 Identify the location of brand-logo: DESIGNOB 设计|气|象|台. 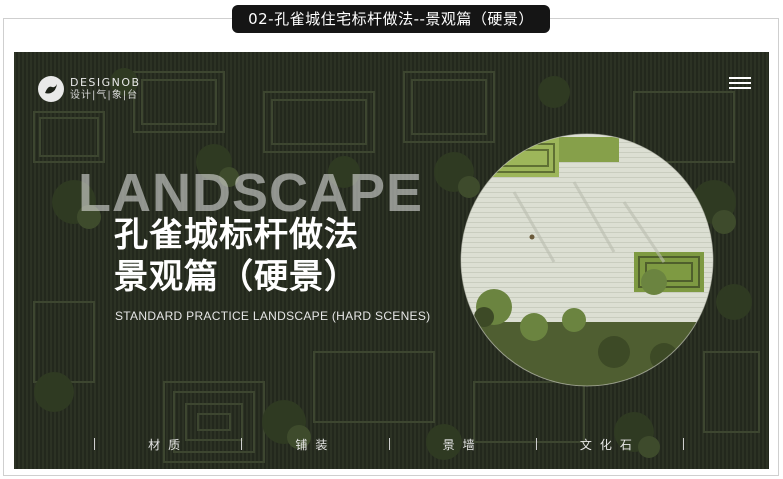
(89, 89).